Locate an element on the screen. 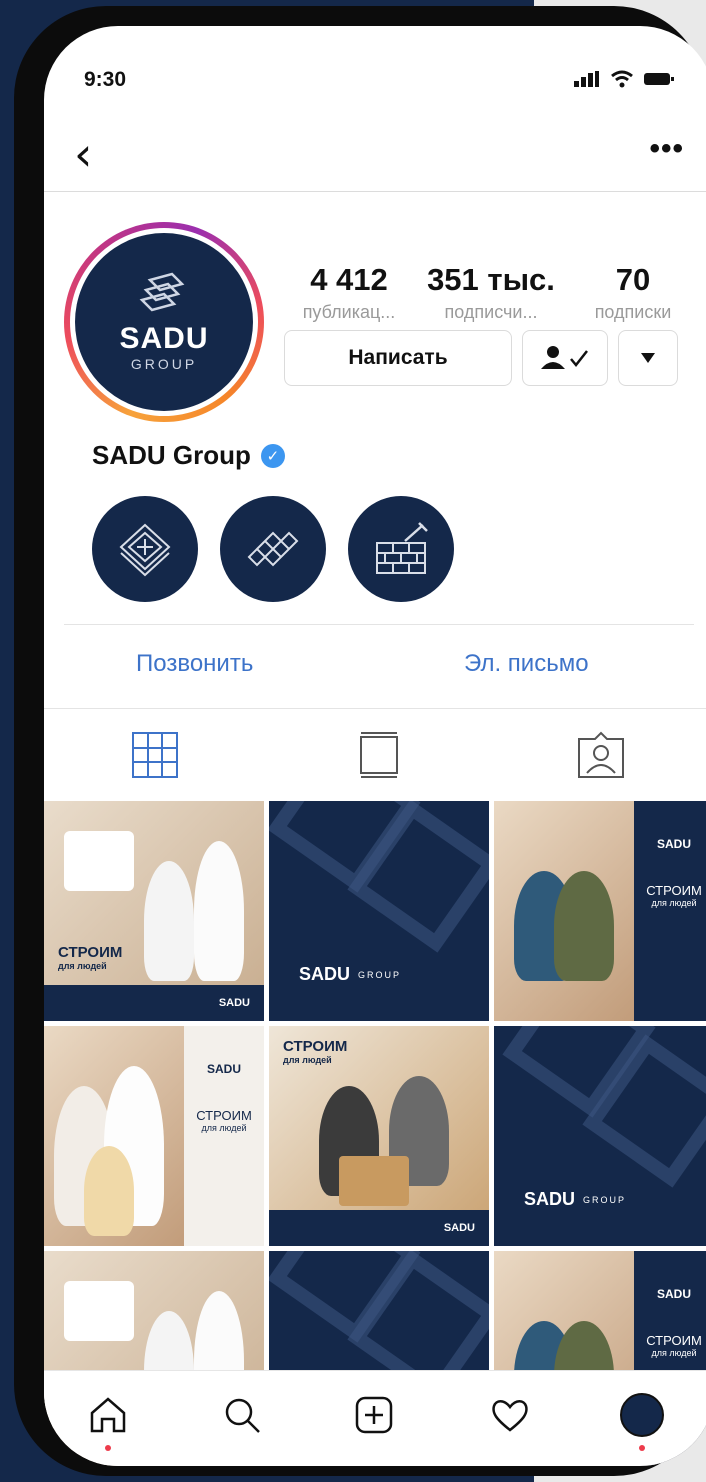  status-icons is located at coordinates (624, 79).